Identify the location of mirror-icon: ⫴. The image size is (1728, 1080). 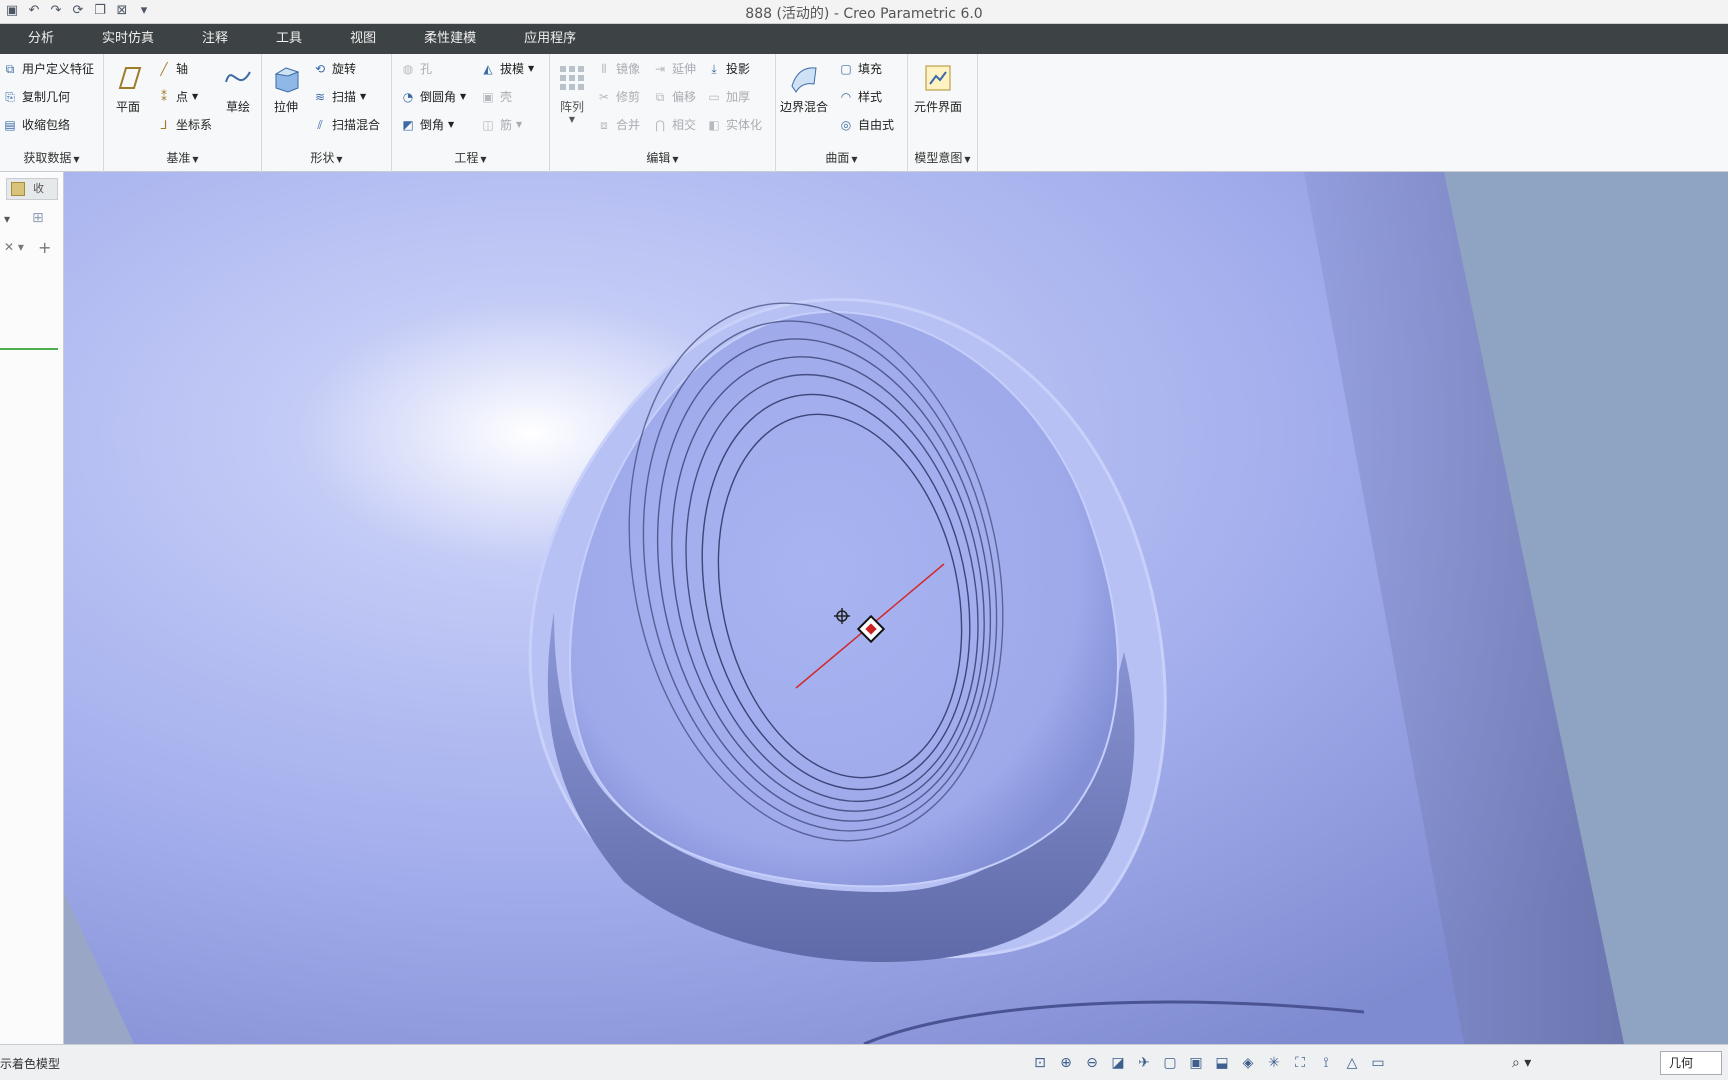
(604, 68).